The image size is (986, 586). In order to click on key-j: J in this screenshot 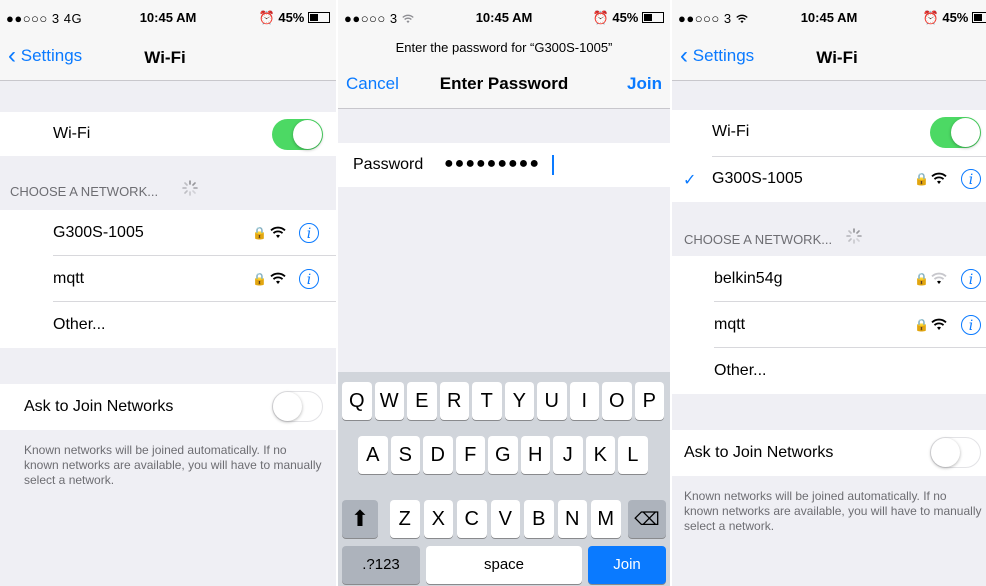, I will do `click(568, 455)`.